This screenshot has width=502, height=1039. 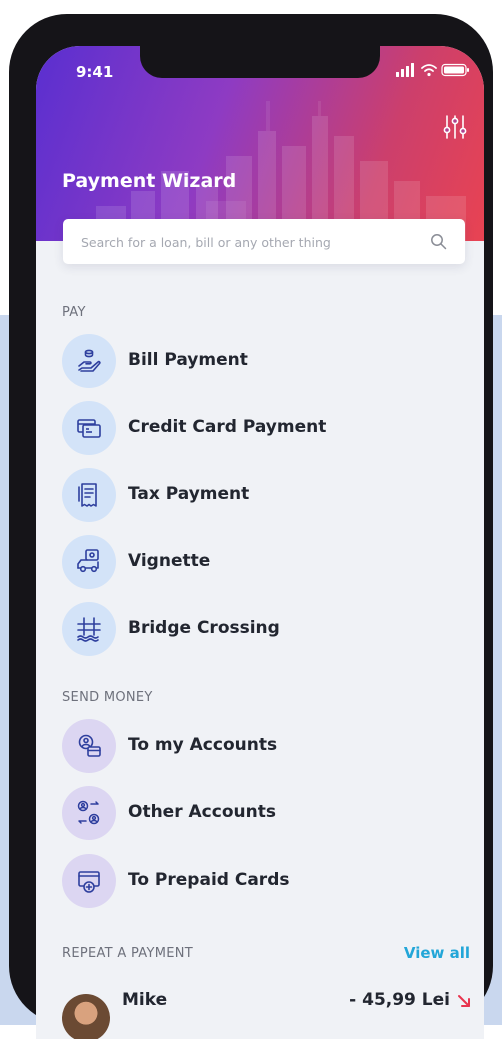 I want to click on recipient-name: Mike, so click(x=145, y=1000).